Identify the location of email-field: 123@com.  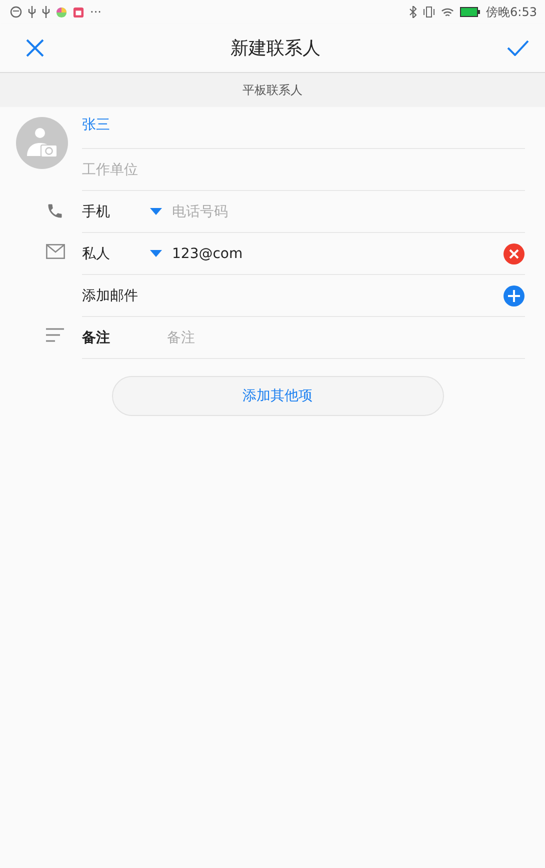
(337, 254).